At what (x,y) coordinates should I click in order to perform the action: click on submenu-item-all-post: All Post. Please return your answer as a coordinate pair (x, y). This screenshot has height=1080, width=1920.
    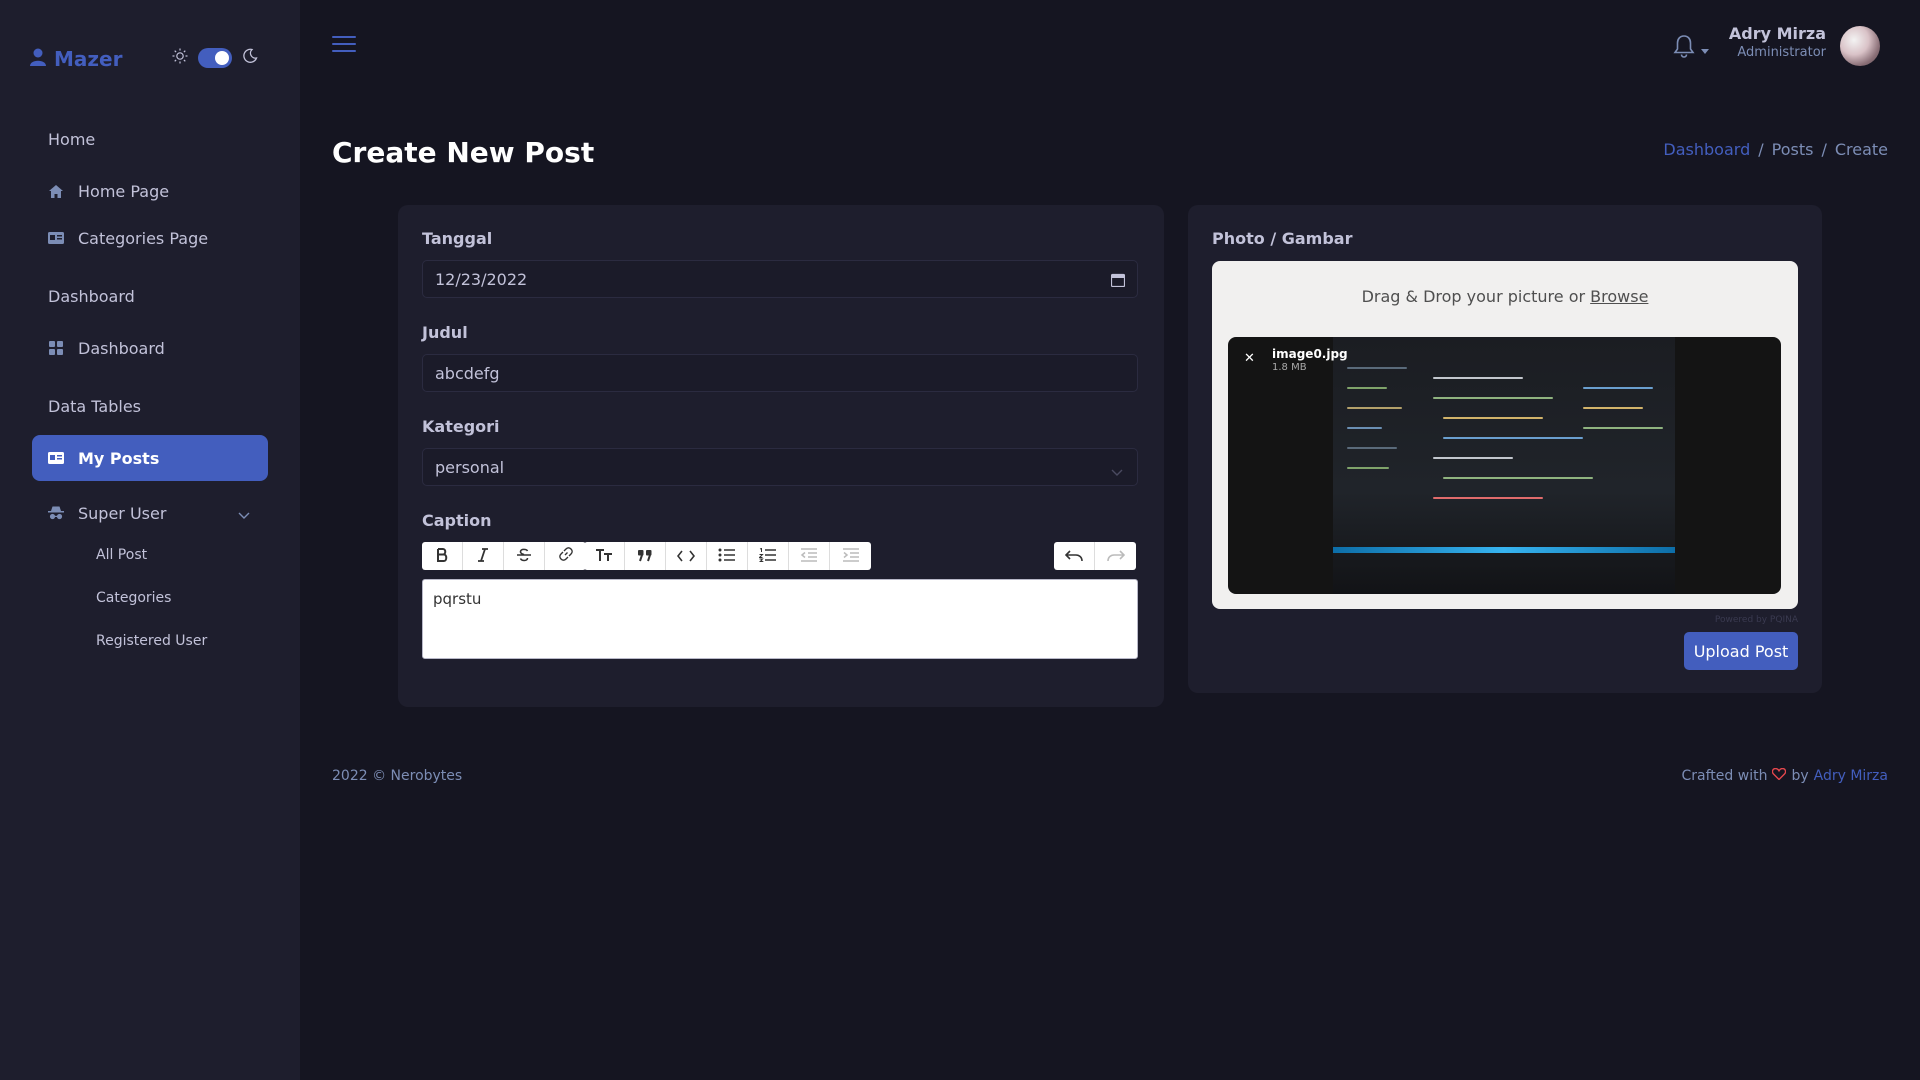
    Looking at the image, I should click on (121, 555).